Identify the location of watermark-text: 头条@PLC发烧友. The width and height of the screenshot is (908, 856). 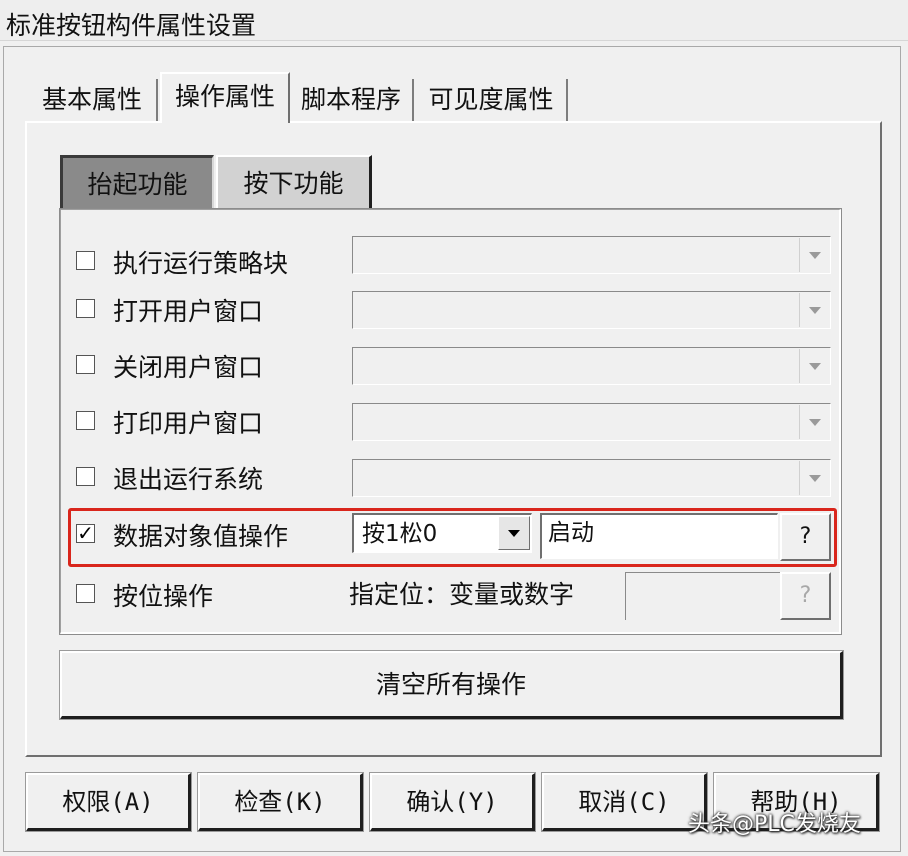
(774, 824).